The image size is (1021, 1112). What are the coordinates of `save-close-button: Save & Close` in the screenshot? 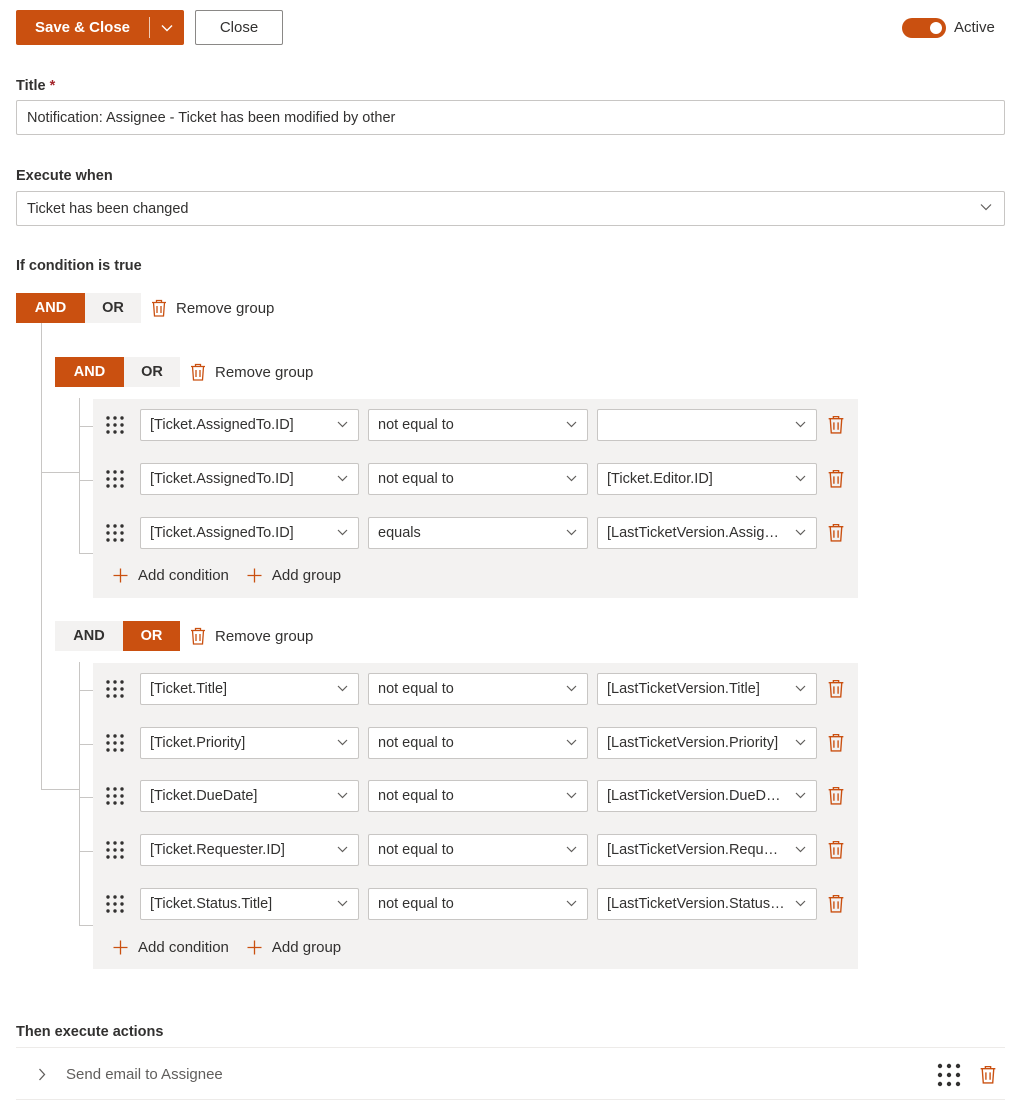 It's located at (100, 27).